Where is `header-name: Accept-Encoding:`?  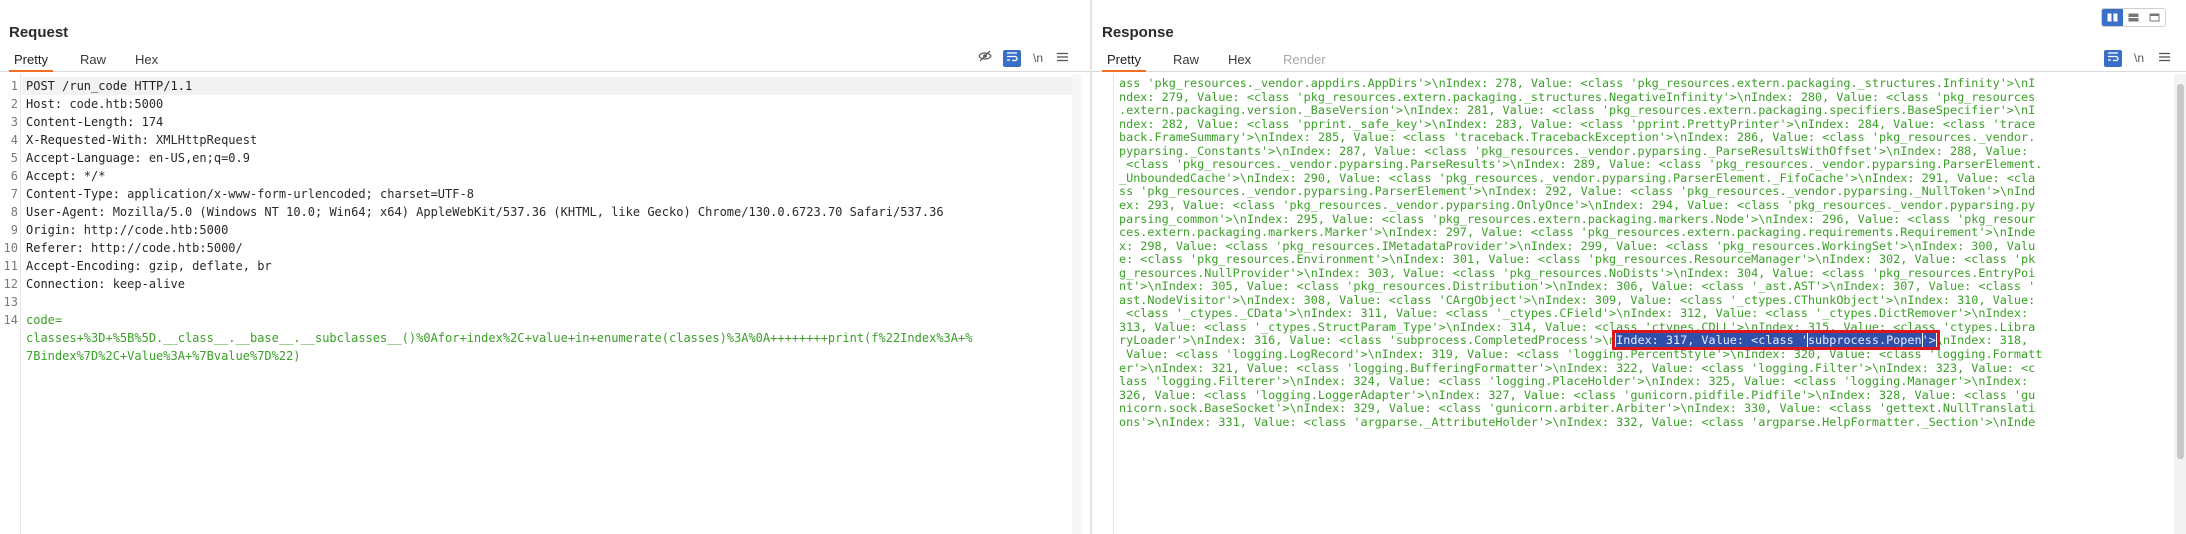
header-name: Accept-Encoding: is located at coordinates (84, 266).